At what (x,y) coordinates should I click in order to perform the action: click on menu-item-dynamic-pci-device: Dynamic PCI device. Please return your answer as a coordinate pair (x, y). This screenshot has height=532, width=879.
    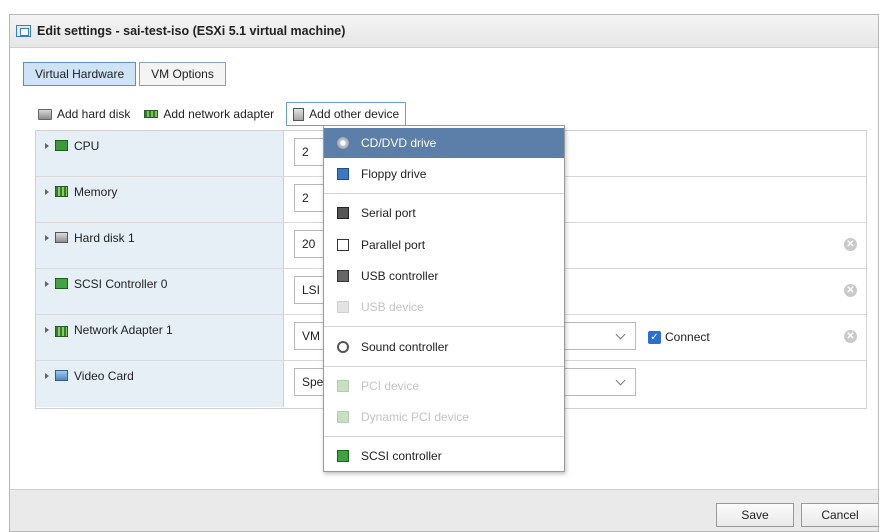
    Looking at the image, I should click on (444, 417).